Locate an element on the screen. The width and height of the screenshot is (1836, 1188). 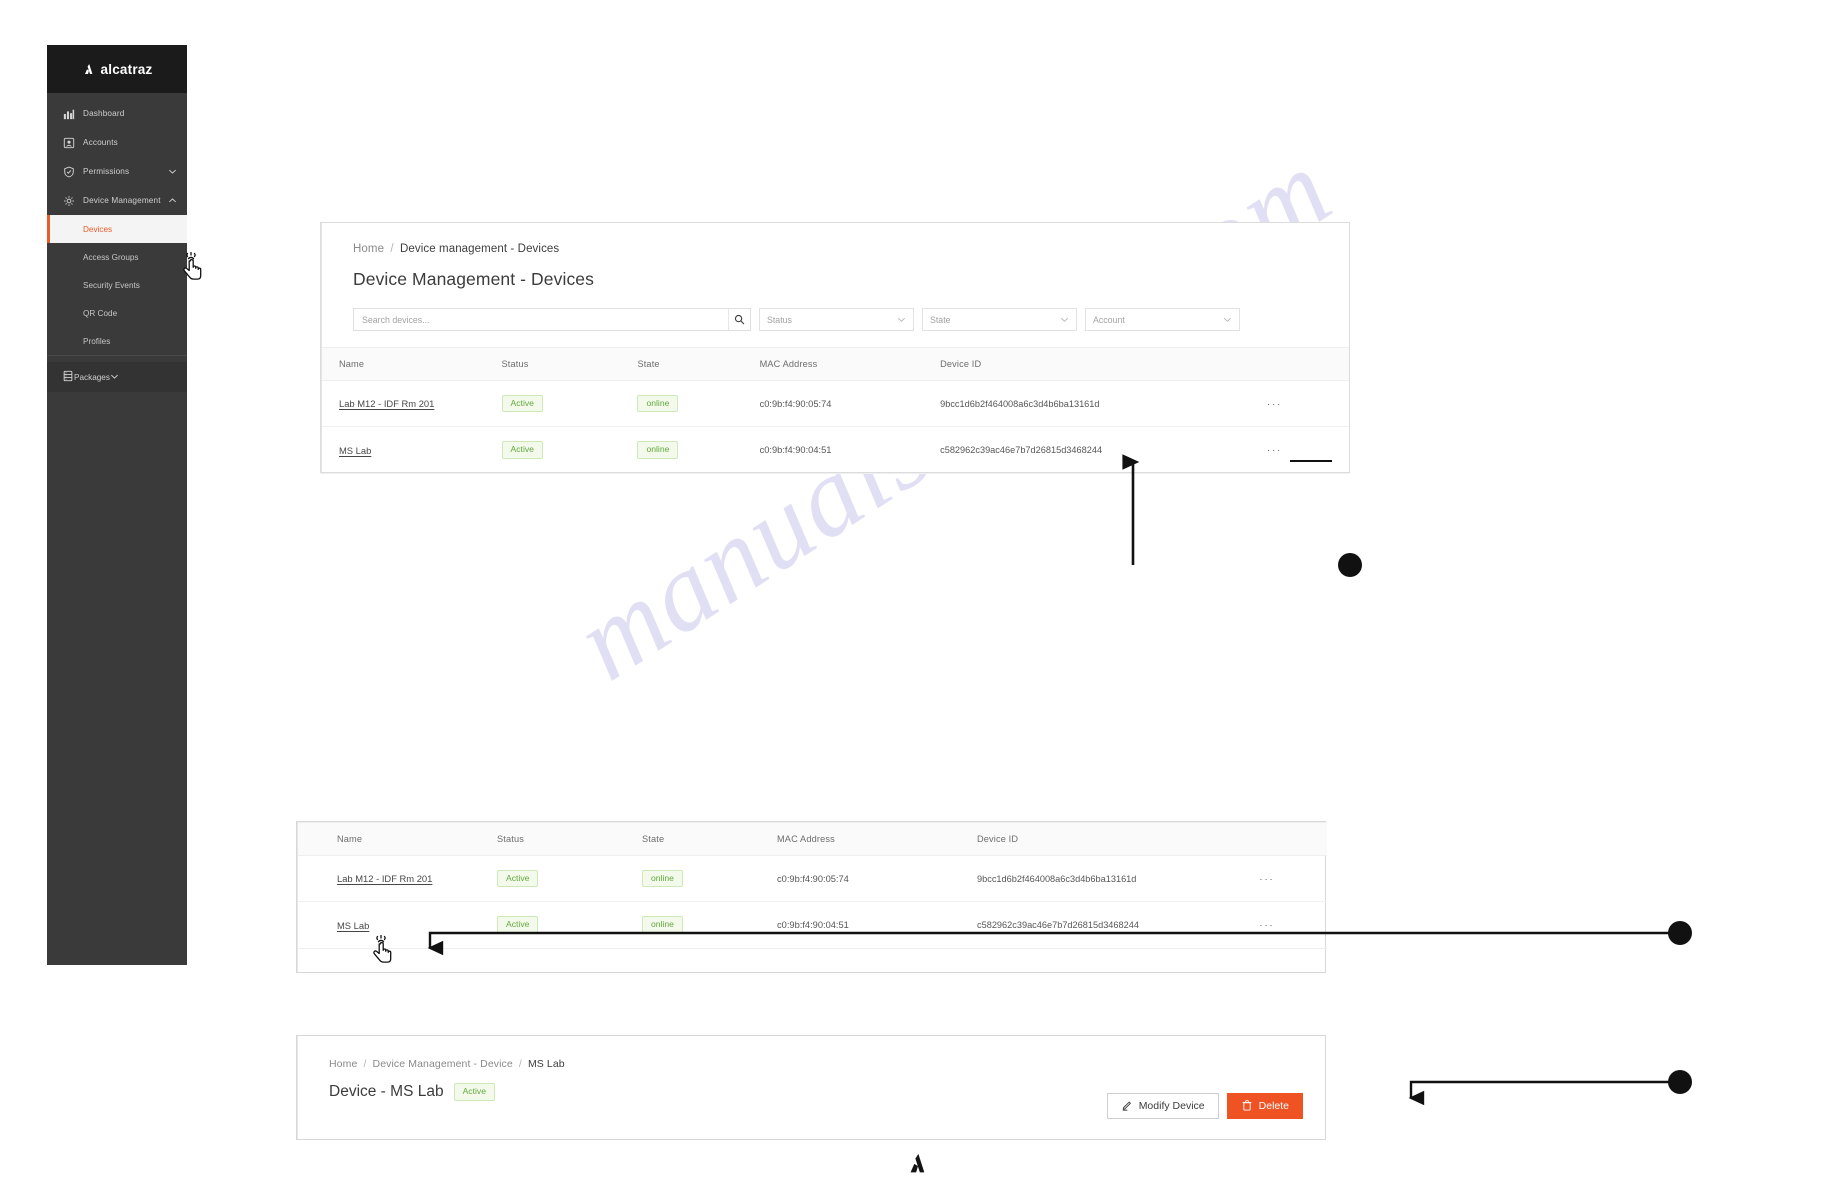
sidebar-item-access-groups: Access Groups is located at coordinates (117, 257).